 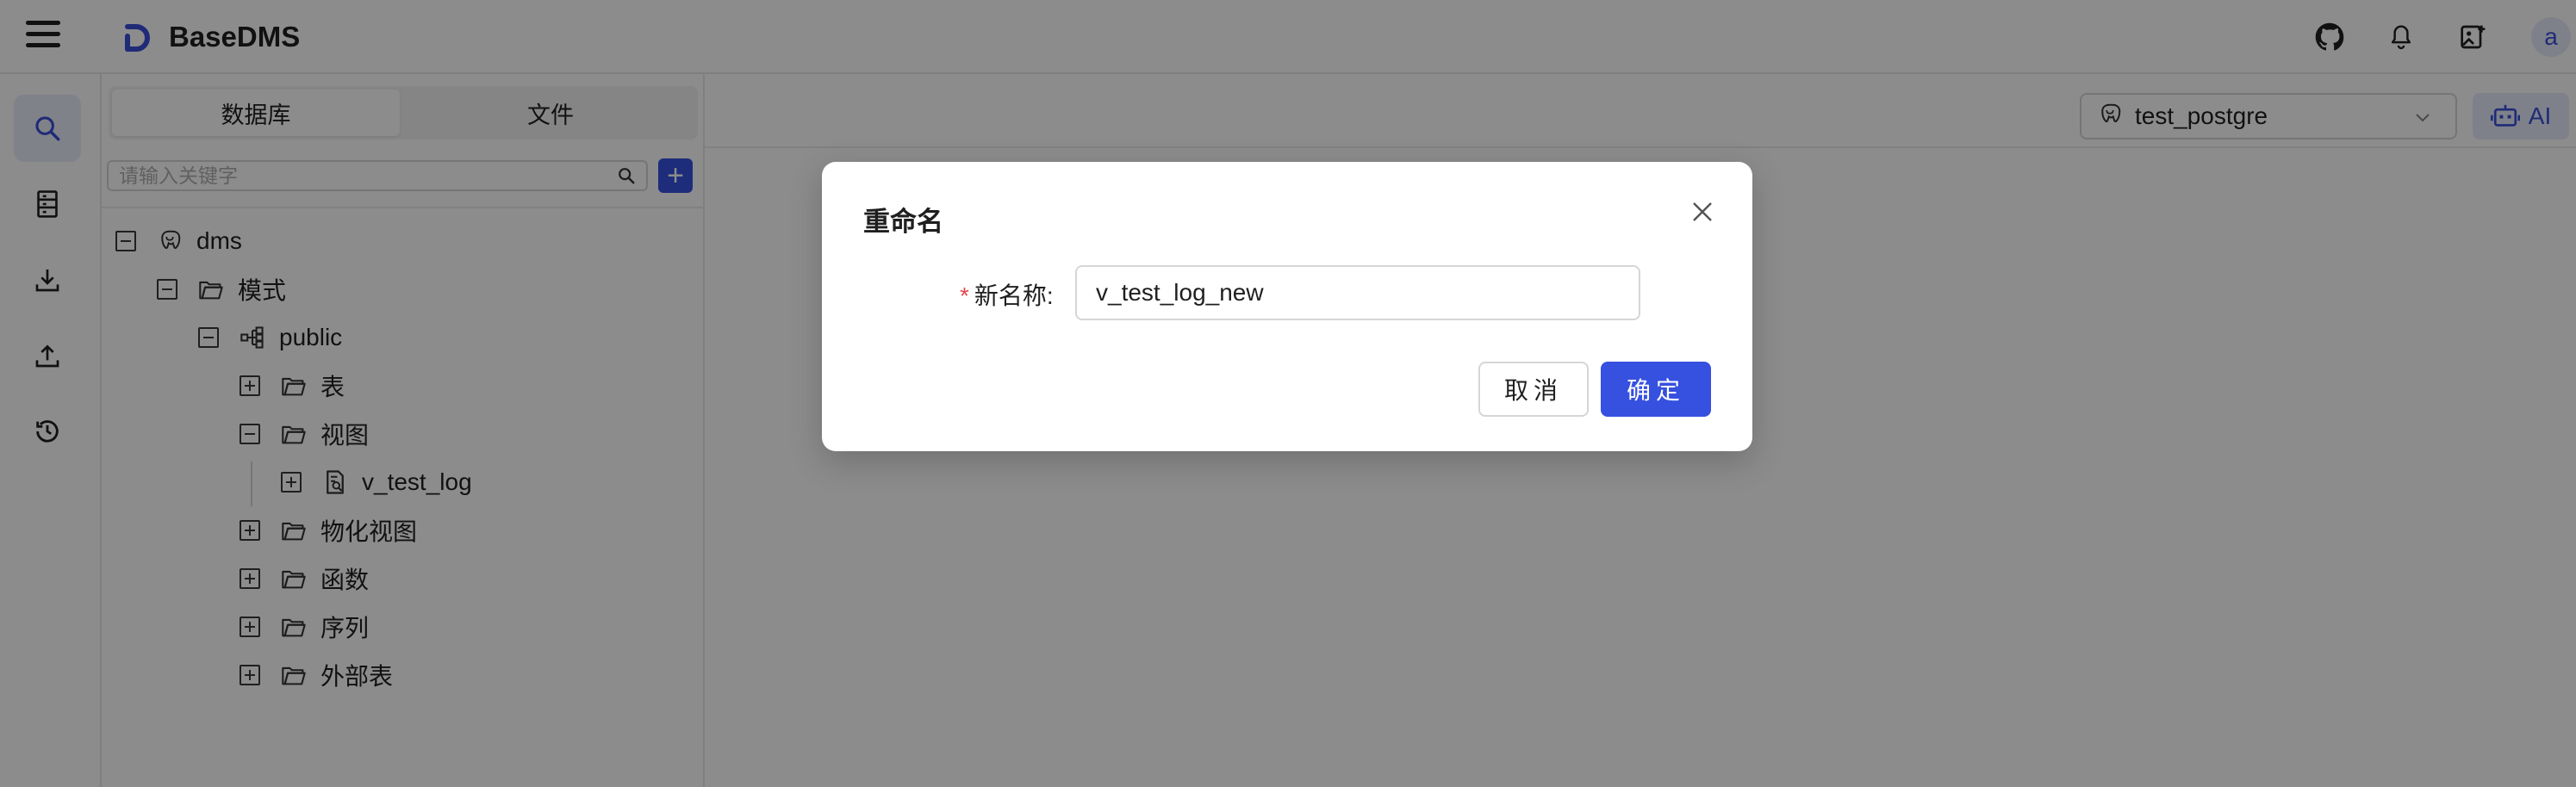 What do you see at coordinates (965, 295) in the screenshot?
I see `required-mark: *` at bounding box center [965, 295].